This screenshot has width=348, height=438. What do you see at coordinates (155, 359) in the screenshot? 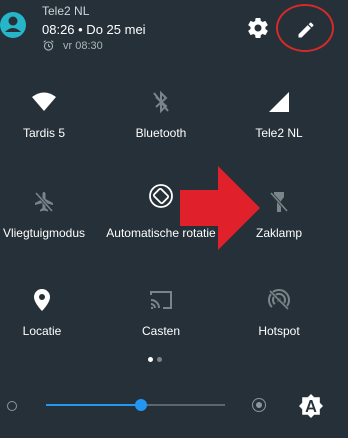
I see `page-indicator` at bounding box center [155, 359].